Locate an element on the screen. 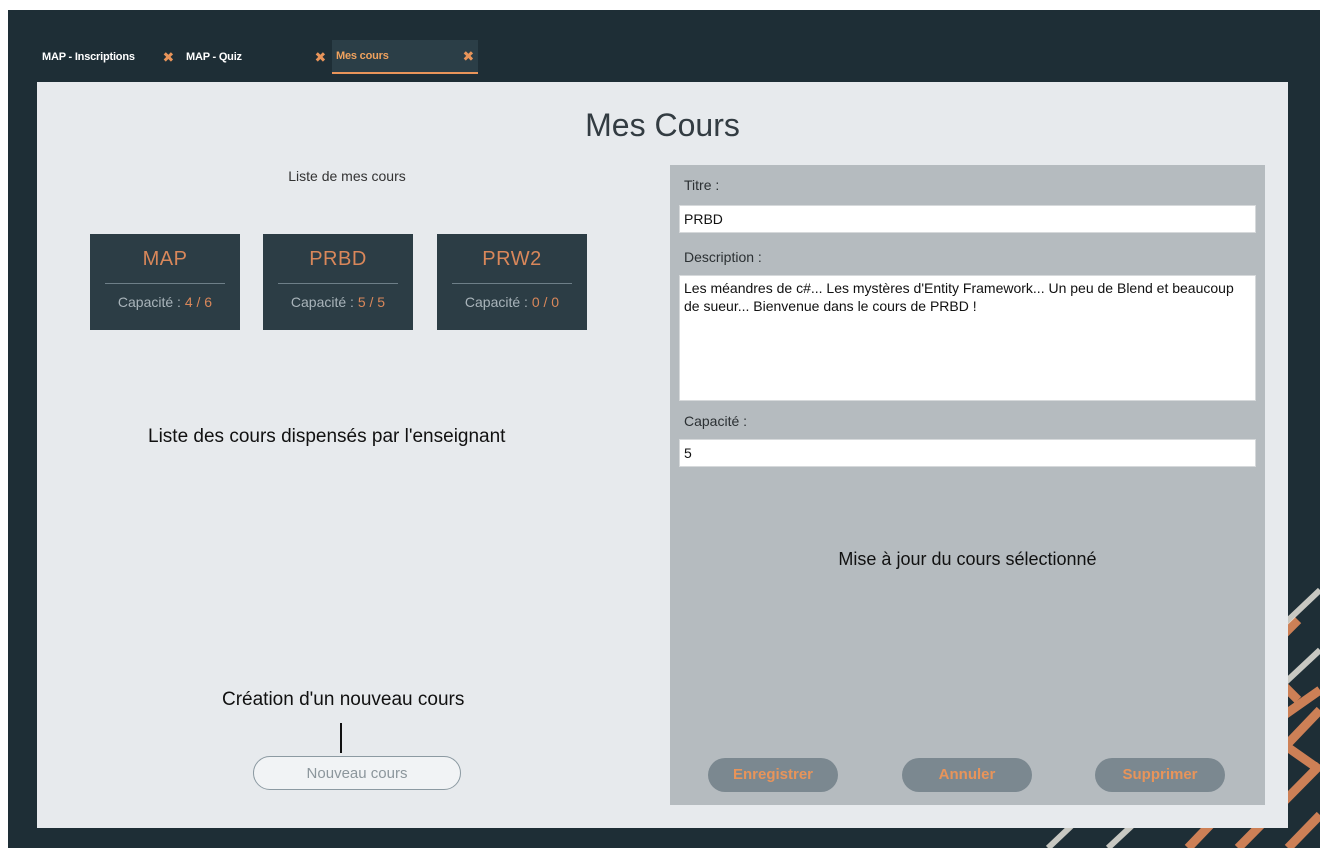 This screenshot has width=1320, height=858. capacity-value: 0 / 0 is located at coordinates (545, 302).